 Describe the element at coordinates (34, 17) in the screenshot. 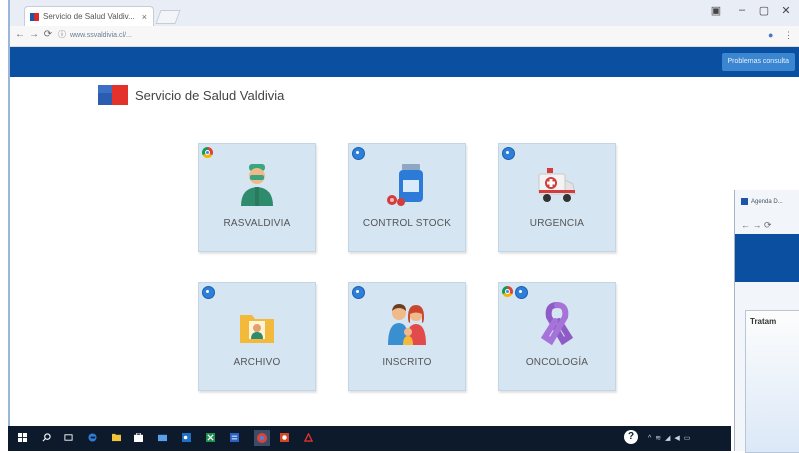

I see `favicon-icon` at that location.